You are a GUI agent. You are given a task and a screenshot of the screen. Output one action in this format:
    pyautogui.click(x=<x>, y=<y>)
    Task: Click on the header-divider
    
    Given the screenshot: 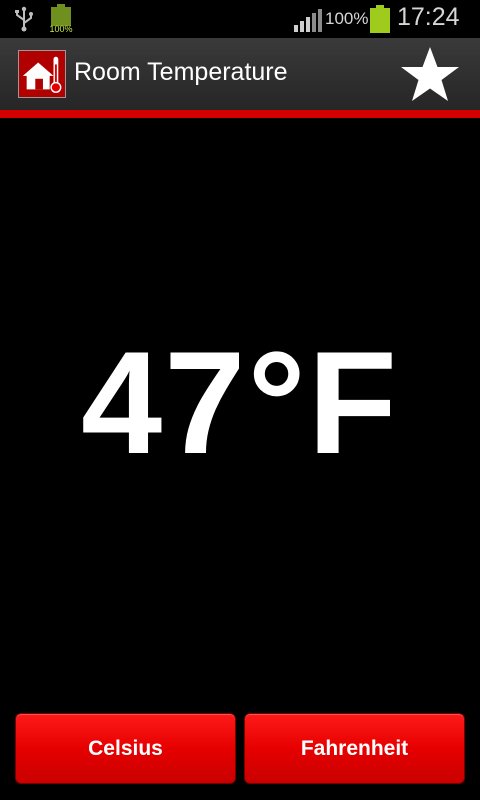 What is the action you would take?
    pyautogui.click(x=240, y=114)
    